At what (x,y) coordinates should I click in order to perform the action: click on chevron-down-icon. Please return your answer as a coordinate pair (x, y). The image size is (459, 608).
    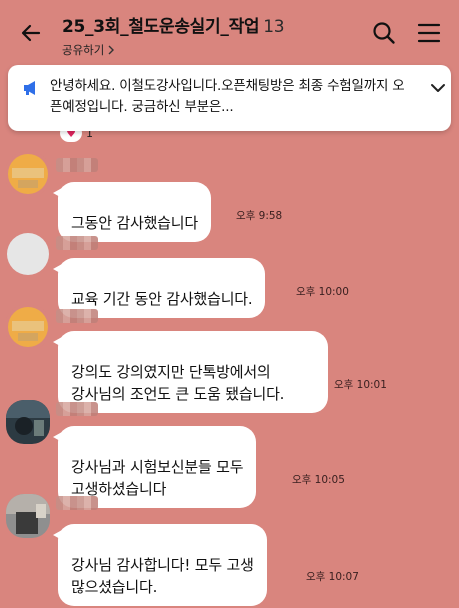
    Looking at the image, I should click on (438, 88).